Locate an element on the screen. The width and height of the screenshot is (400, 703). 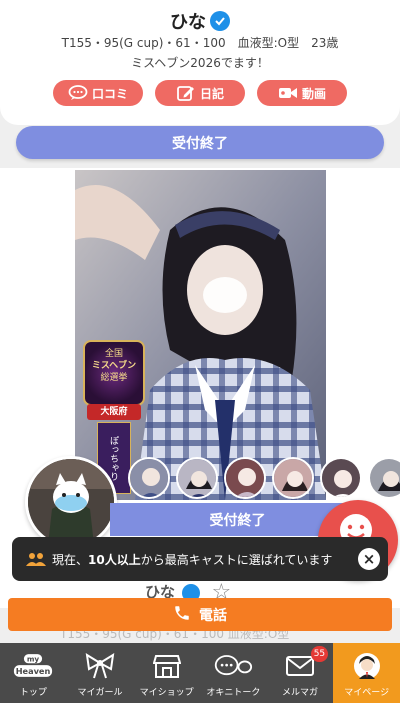
nav-okini-talk: オキニトーク is located at coordinates (233, 673).